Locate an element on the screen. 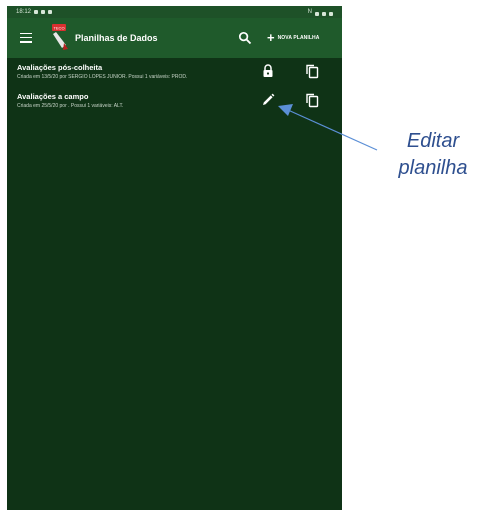 This screenshot has height=519, width=487. callout-arrow is located at coordinates (328, 127).